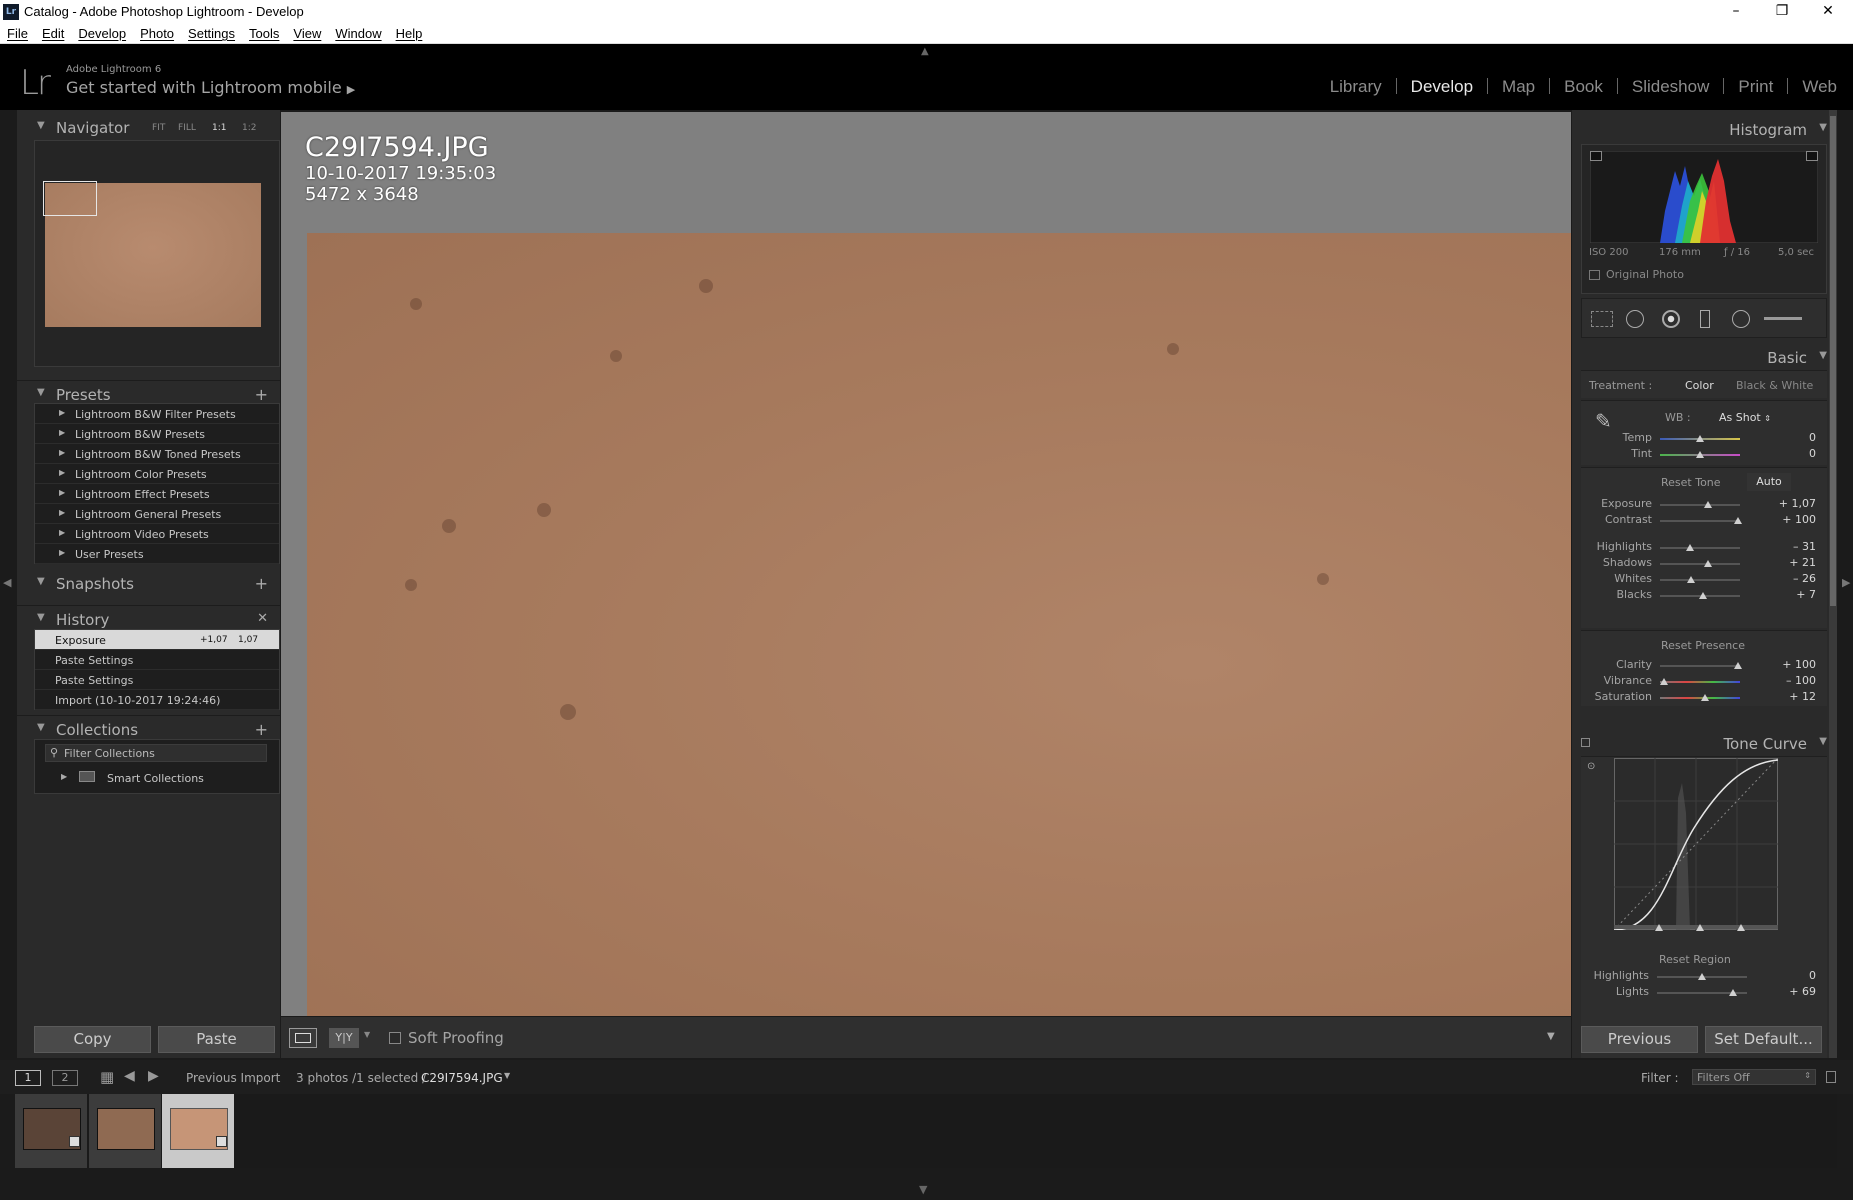 Image resolution: width=1853 pixels, height=1200 pixels. Describe the element at coordinates (7, 582) in the screenshot. I see `left-panel-toggle-icon: ◀` at that location.